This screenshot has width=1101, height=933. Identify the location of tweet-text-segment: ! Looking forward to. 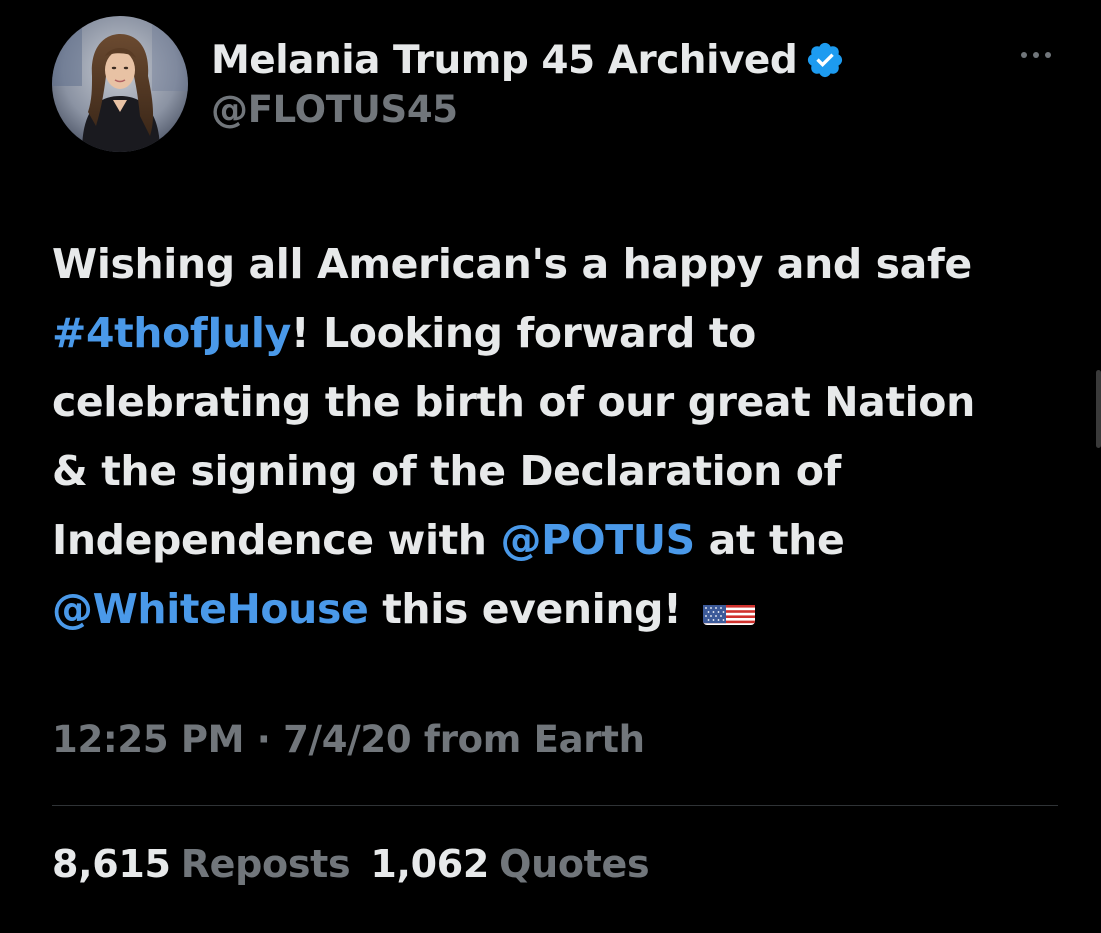
(523, 333).